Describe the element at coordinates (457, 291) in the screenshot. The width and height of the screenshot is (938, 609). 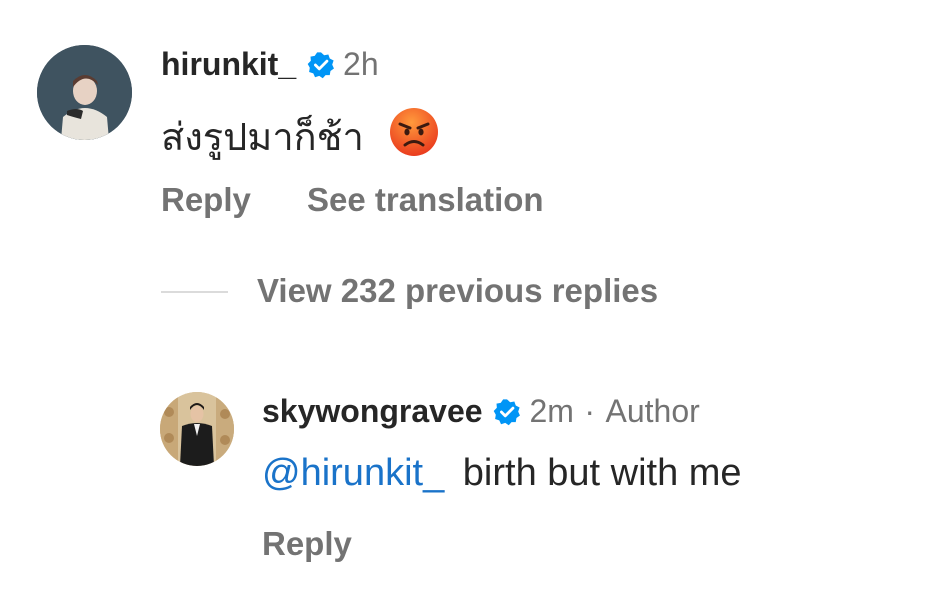
I see `view-previous-replies-button: View 232 previous replies` at that location.